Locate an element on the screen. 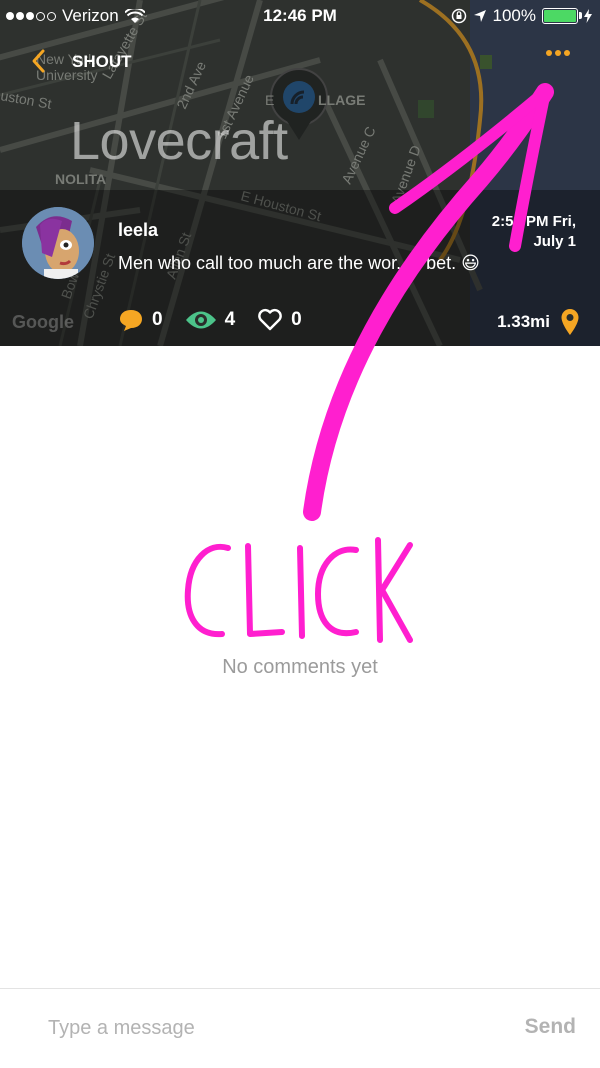  nav-bar: SHOUT is located at coordinates (300, 60).